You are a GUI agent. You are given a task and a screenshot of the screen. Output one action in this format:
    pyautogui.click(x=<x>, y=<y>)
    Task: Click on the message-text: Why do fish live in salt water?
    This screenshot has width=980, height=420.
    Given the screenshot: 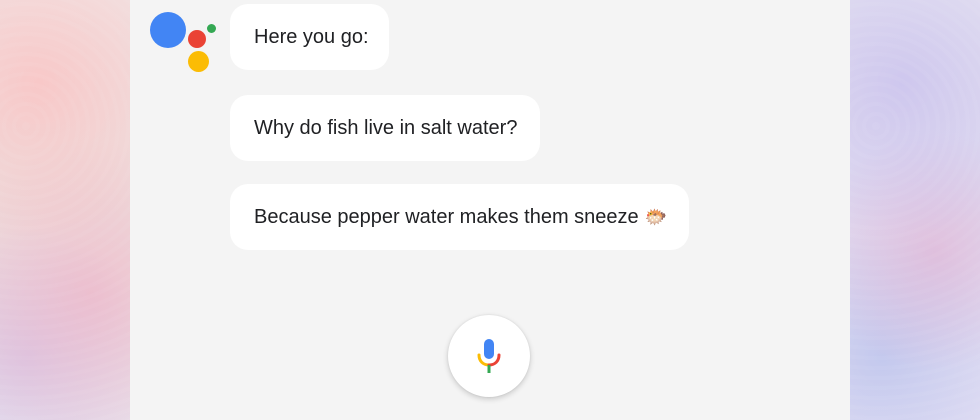 What is the action you would take?
    pyautogui.click(x=386, y=127)
    